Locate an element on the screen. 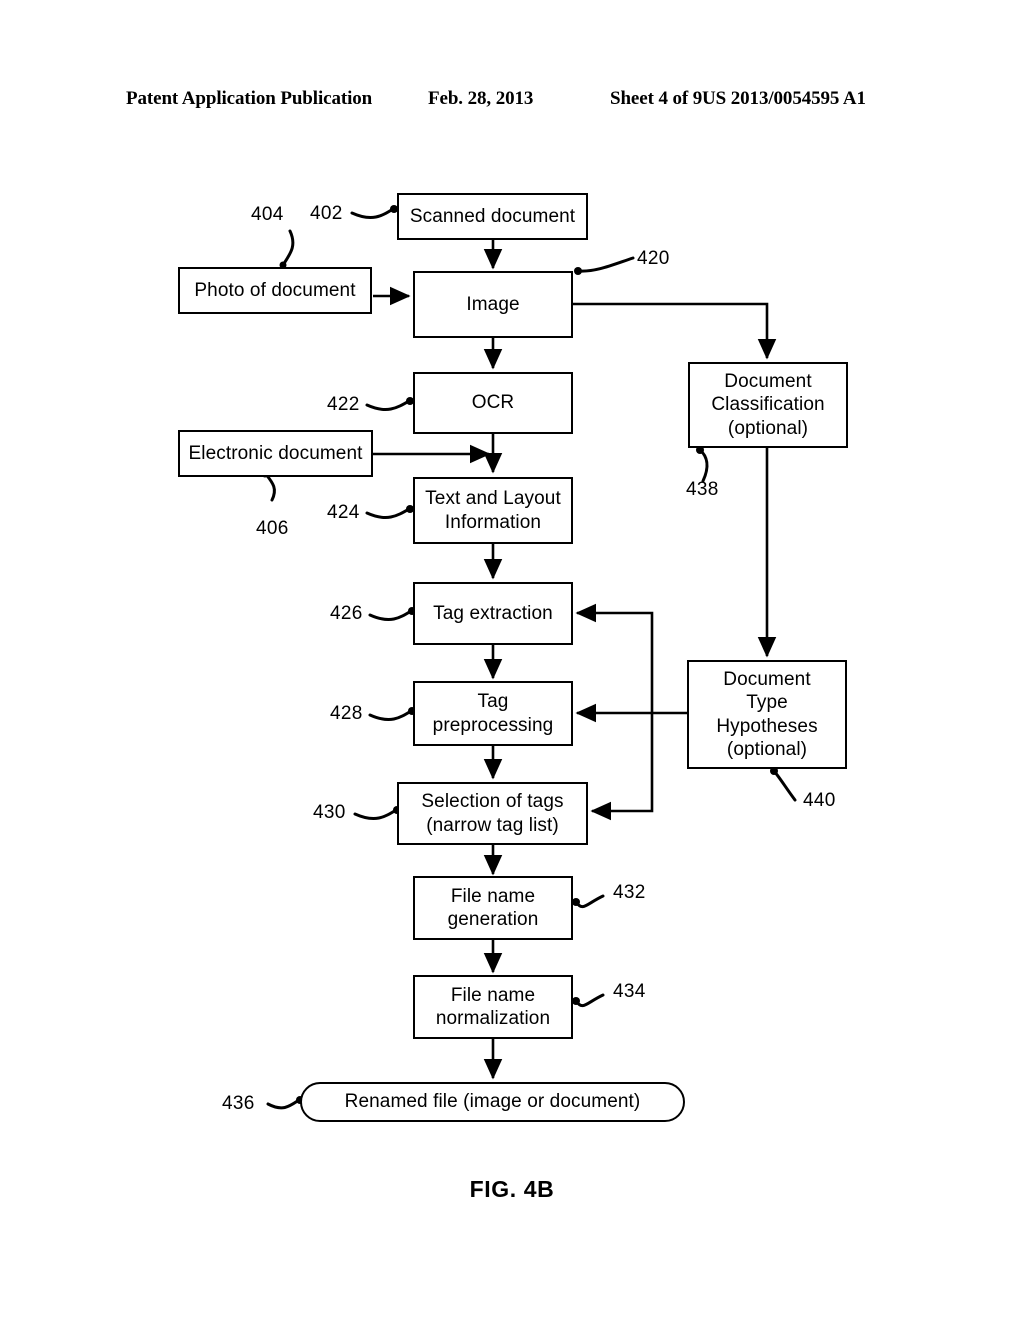 The height and width of the screenshot is (1320, 1024). ref-406: 406 is located at coordinates (272, 528).